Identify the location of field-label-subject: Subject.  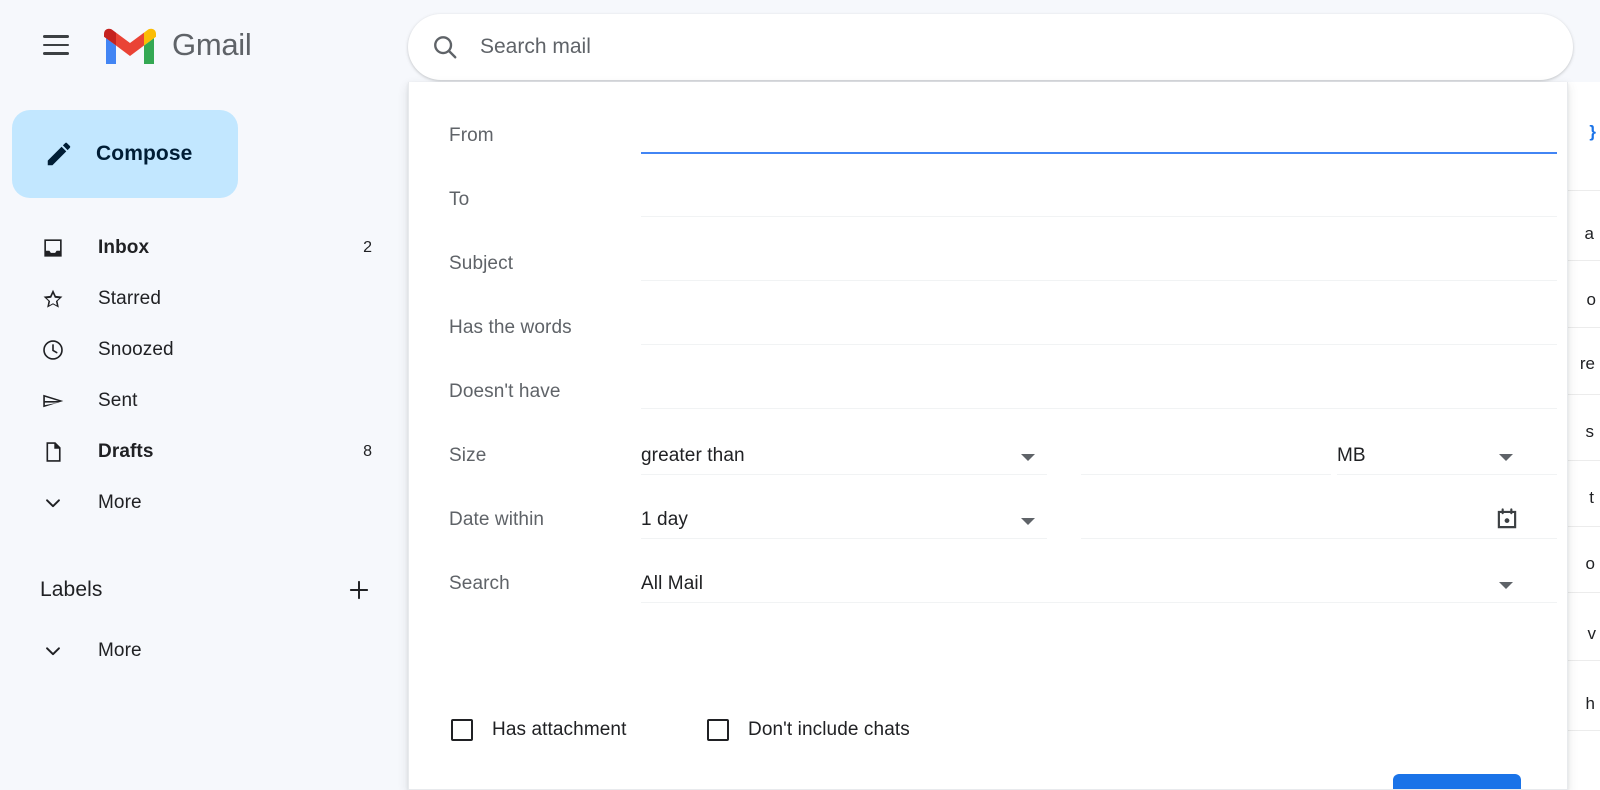
(481, 263).